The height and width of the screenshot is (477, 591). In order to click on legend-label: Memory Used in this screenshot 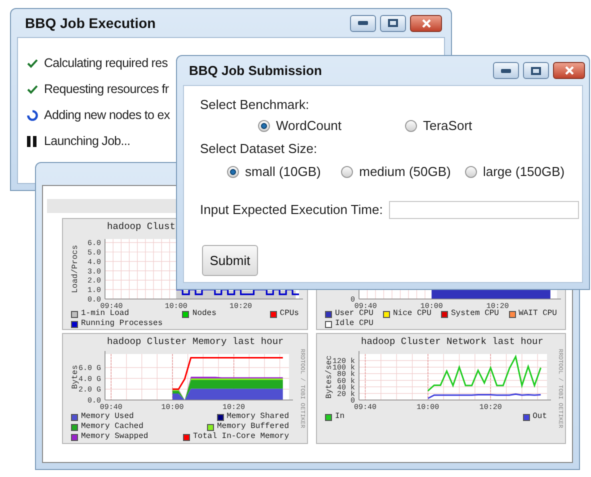, I will do `click(107, 417)`.